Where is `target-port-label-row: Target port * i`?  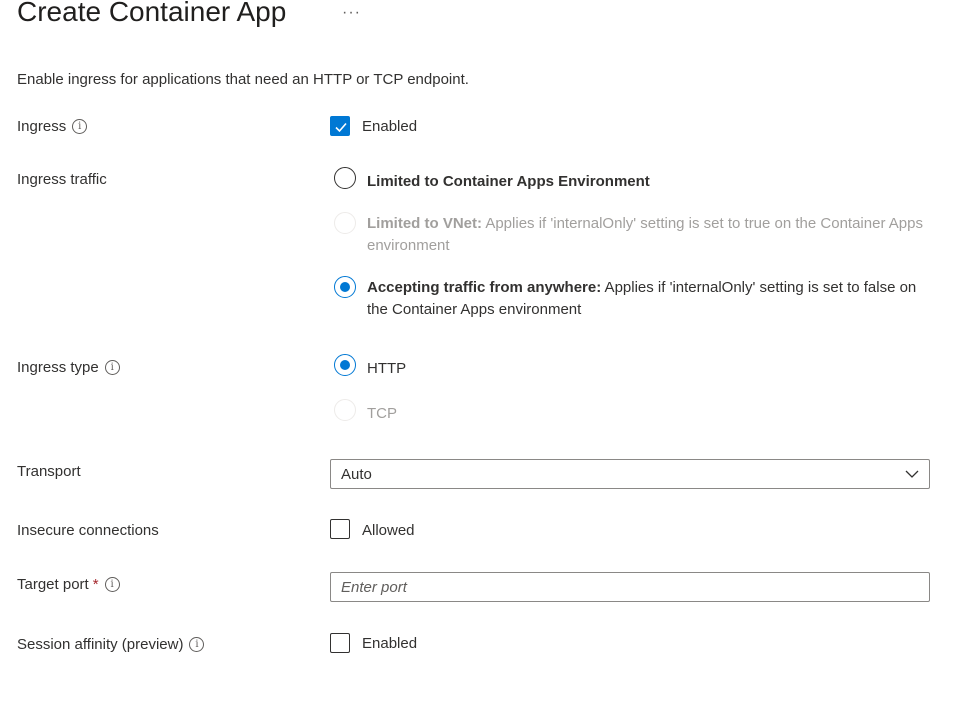 target-port-label-row: Target port * i is located at coordinates (68, 584).